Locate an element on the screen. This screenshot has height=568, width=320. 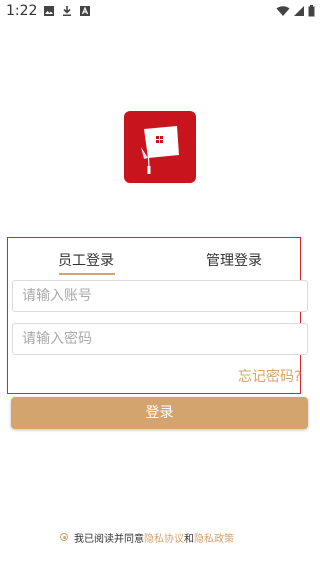
app-logo is located at coordinates (160, 147).